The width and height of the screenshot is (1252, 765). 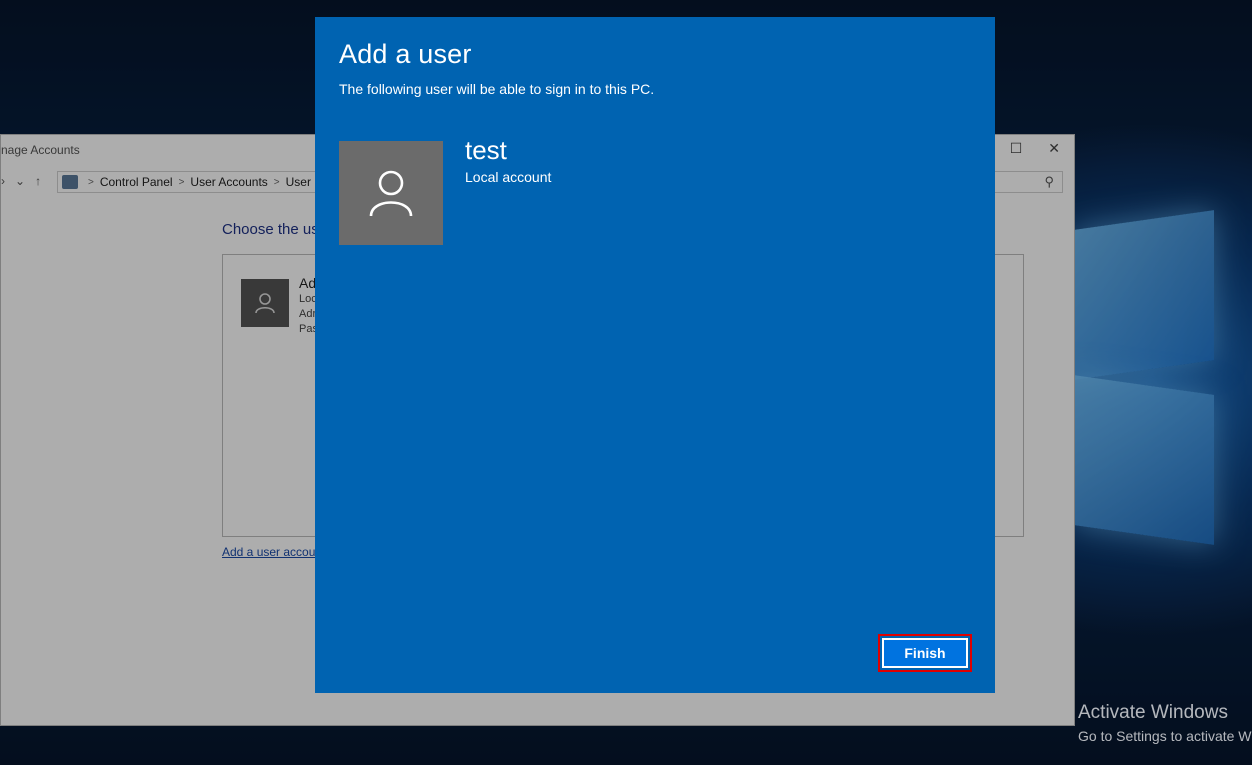 I want to click on account-type: Local account, so click(x=508, y=177).